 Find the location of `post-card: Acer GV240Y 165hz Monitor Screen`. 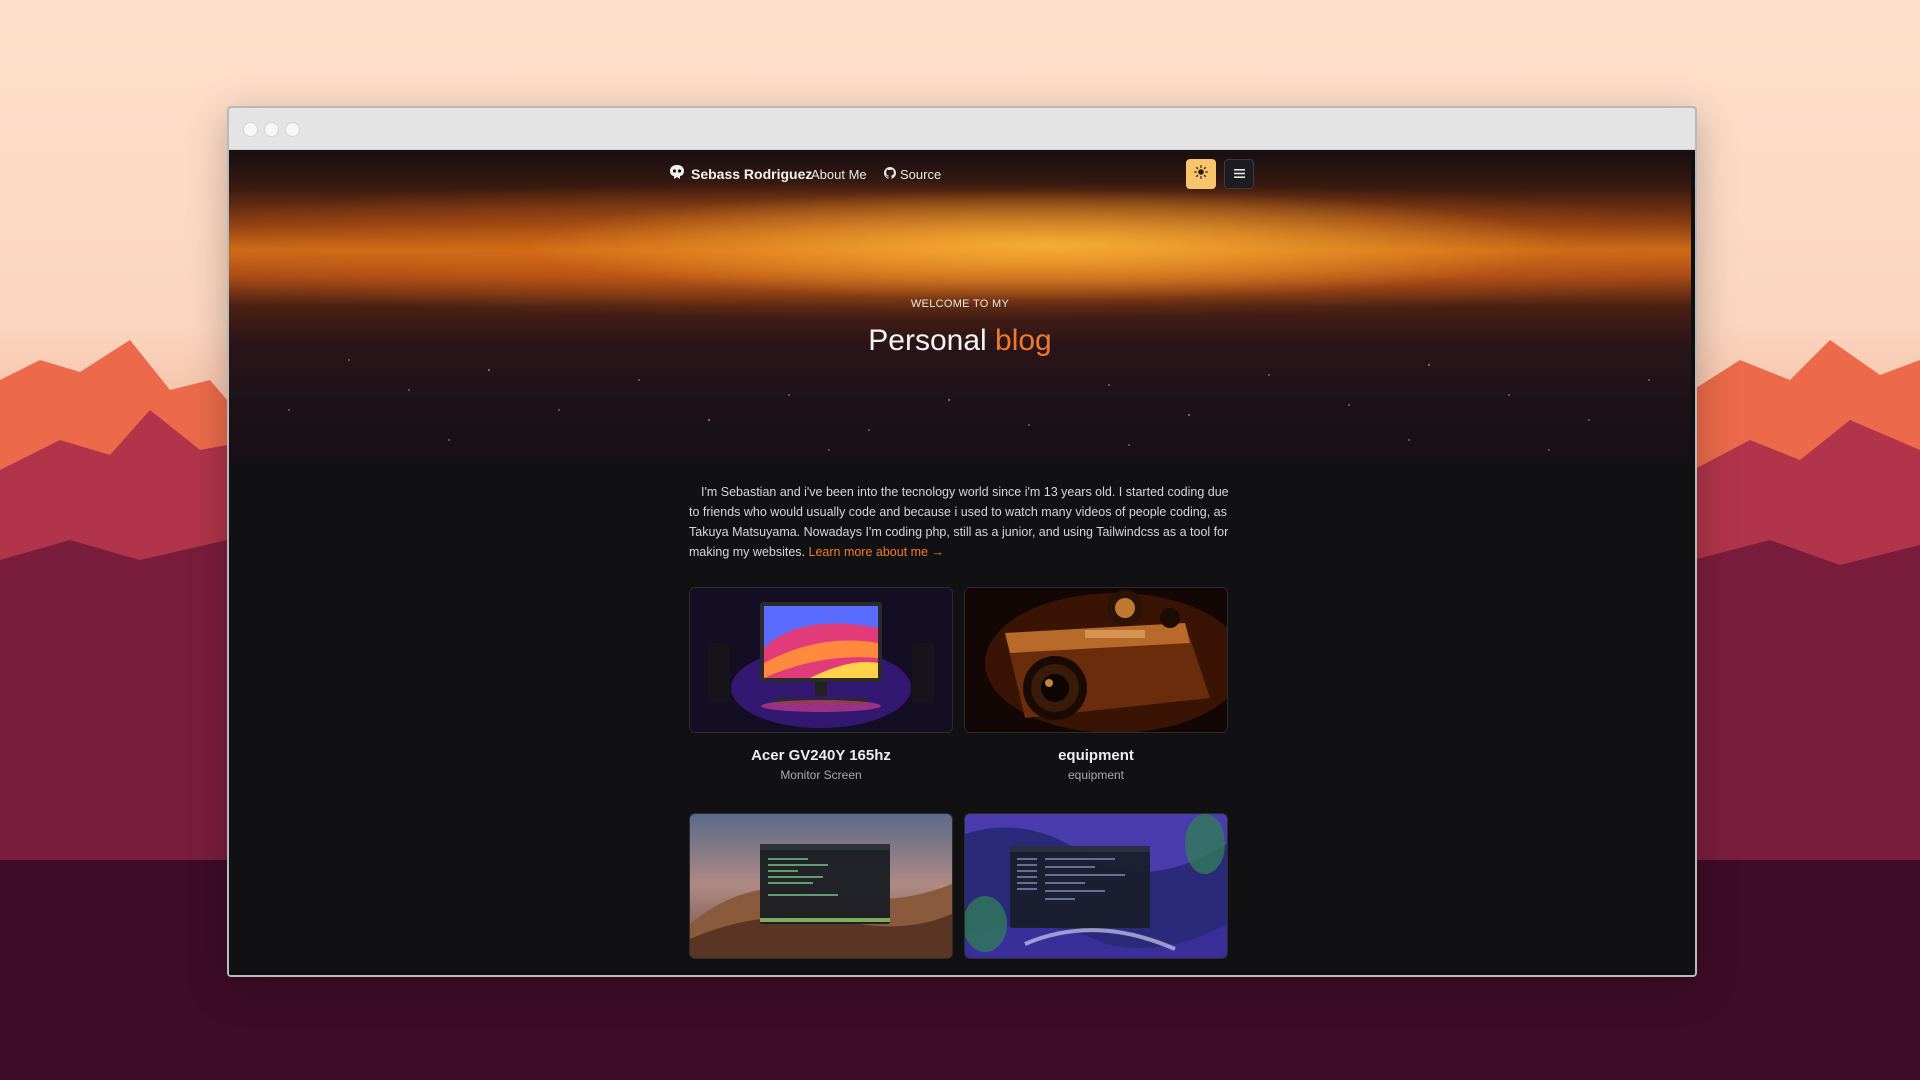

post-card: Acer GV240Y 165hz Monitor Screen is located at coordinates (821, 684).